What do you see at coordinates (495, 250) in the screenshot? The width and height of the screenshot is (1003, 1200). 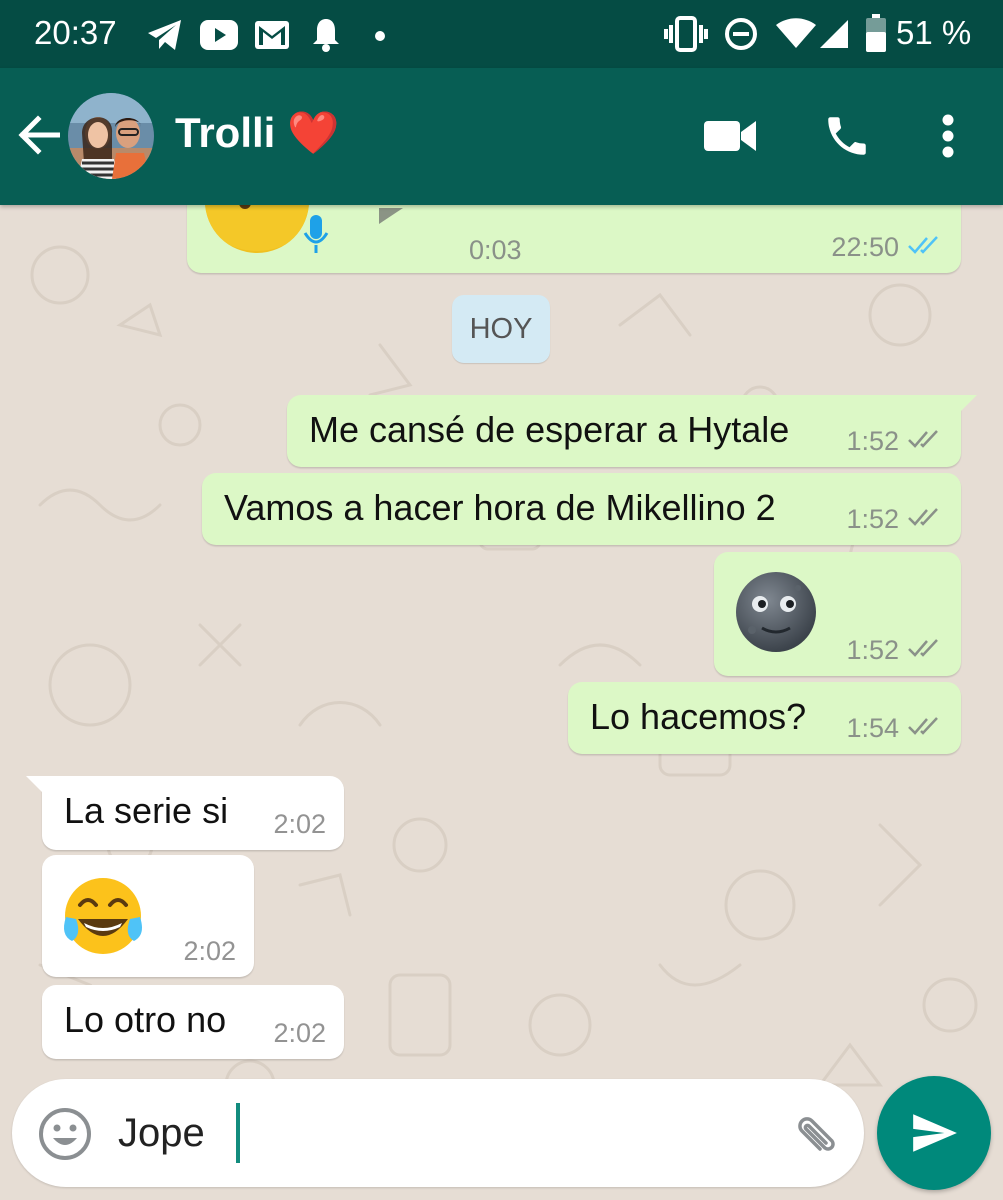 I see `voice-note-duration: 0:03` at bounding box center [495, 250].